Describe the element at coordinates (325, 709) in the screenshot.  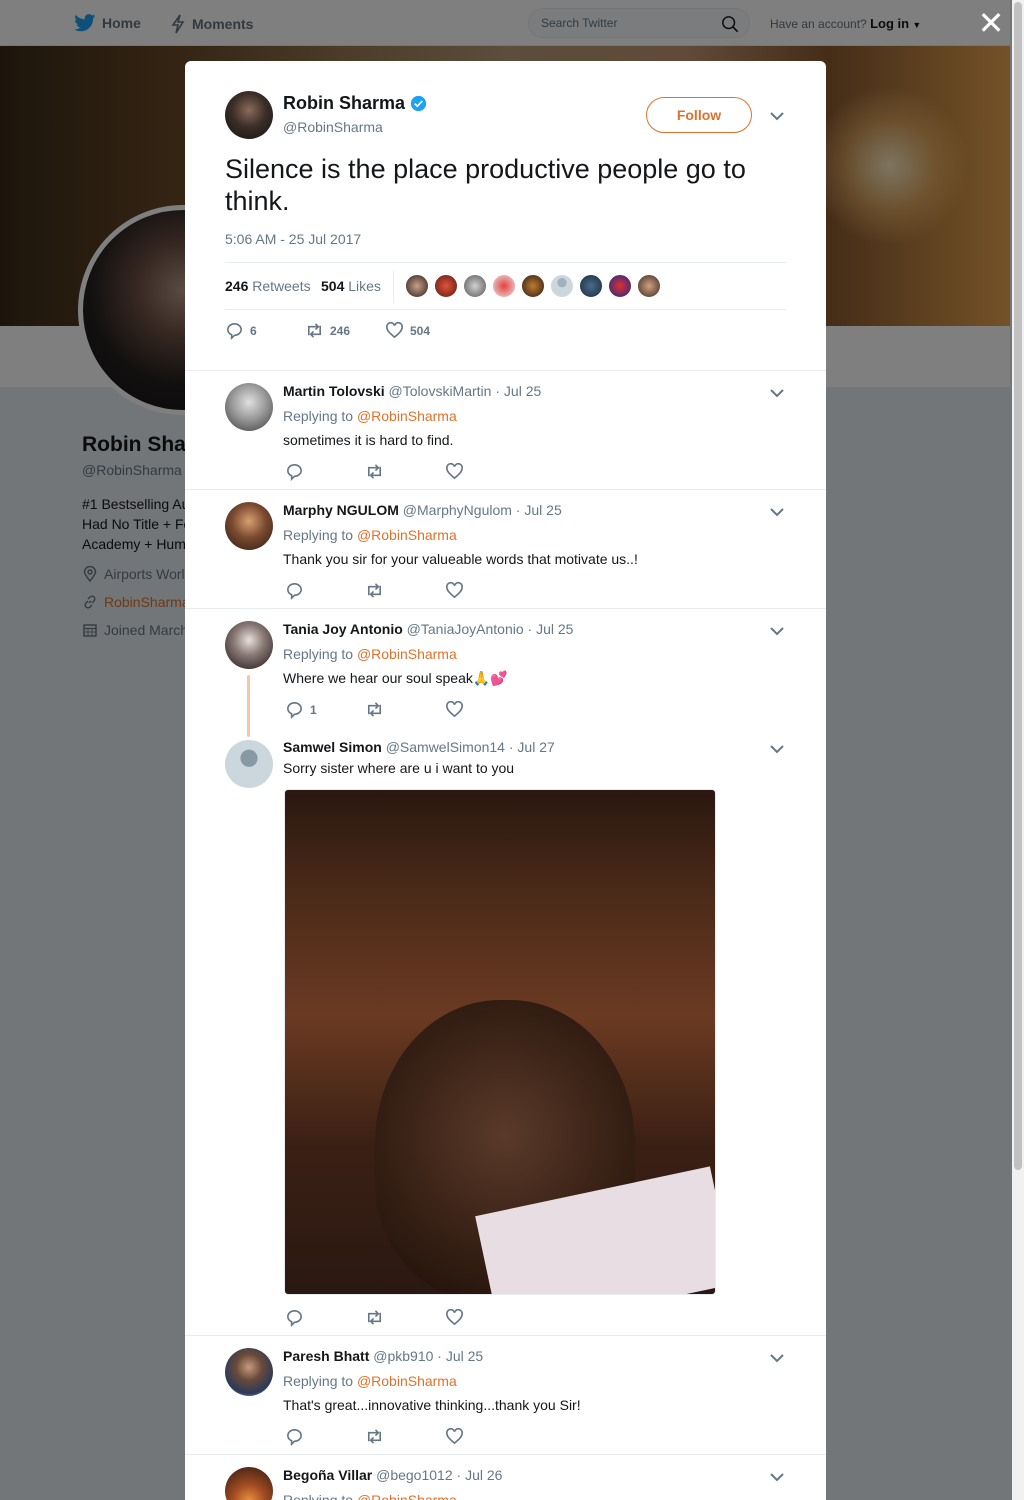
I see `reply-button: 1` at that location.